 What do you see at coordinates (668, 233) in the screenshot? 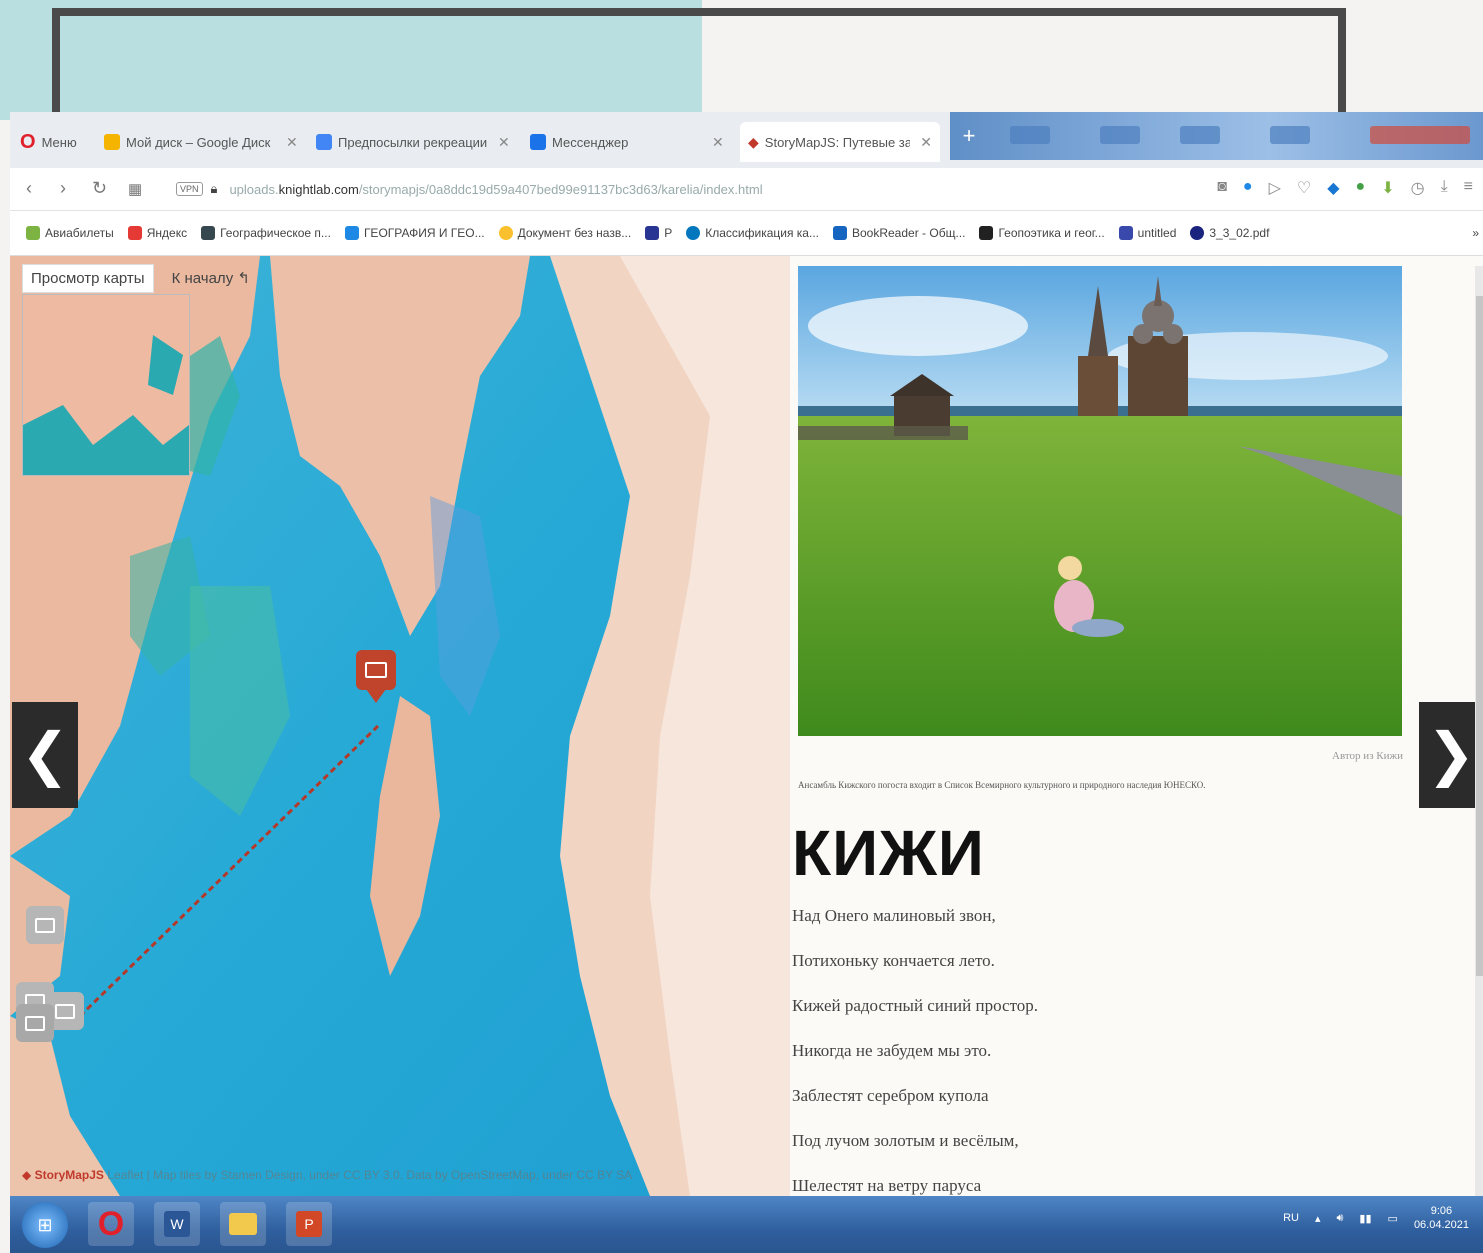
I see `bookmark-label: P` at bounding box center [668, 233].